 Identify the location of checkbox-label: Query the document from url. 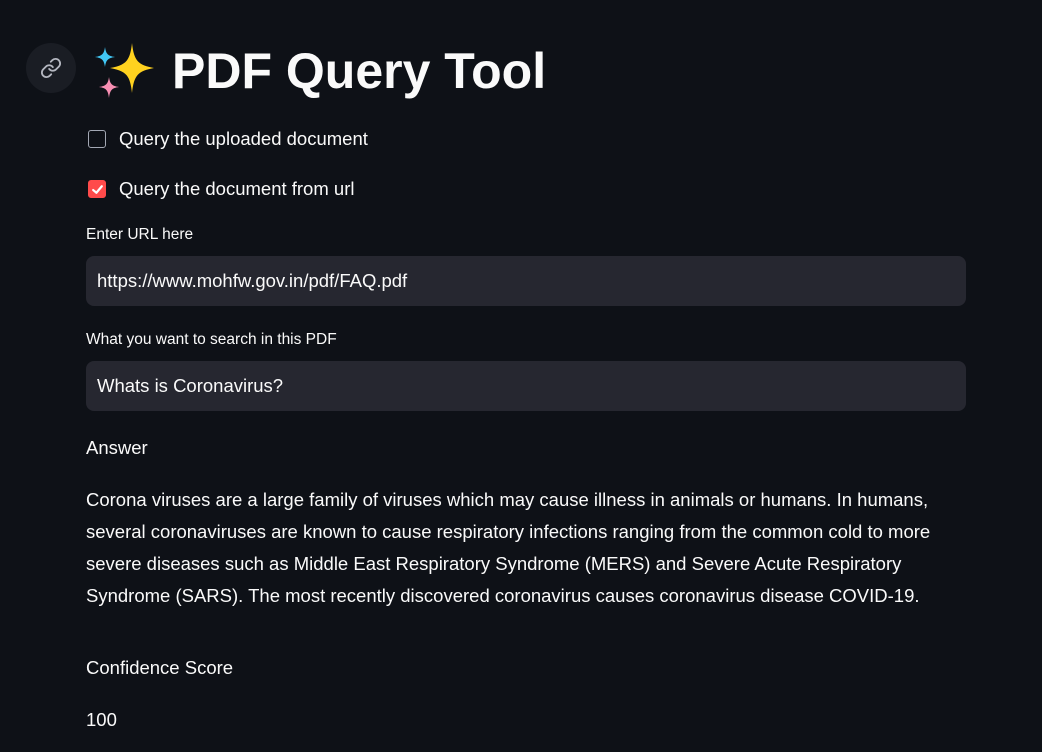
(237, 188).